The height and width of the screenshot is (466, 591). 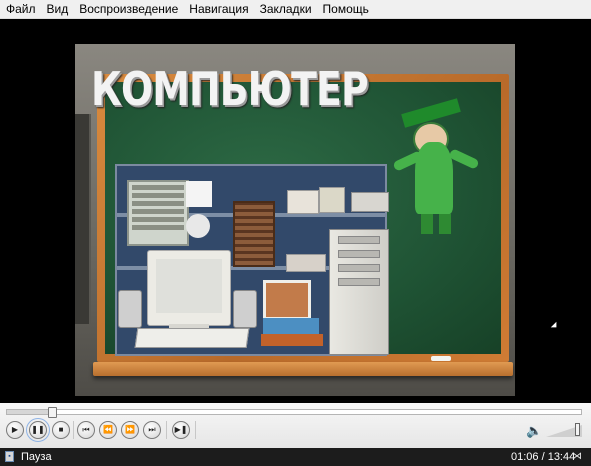 What do you see at coordinates (198, 226) in the screenshot?
I see `pie-chart-image` at bounding box center [198, 226].